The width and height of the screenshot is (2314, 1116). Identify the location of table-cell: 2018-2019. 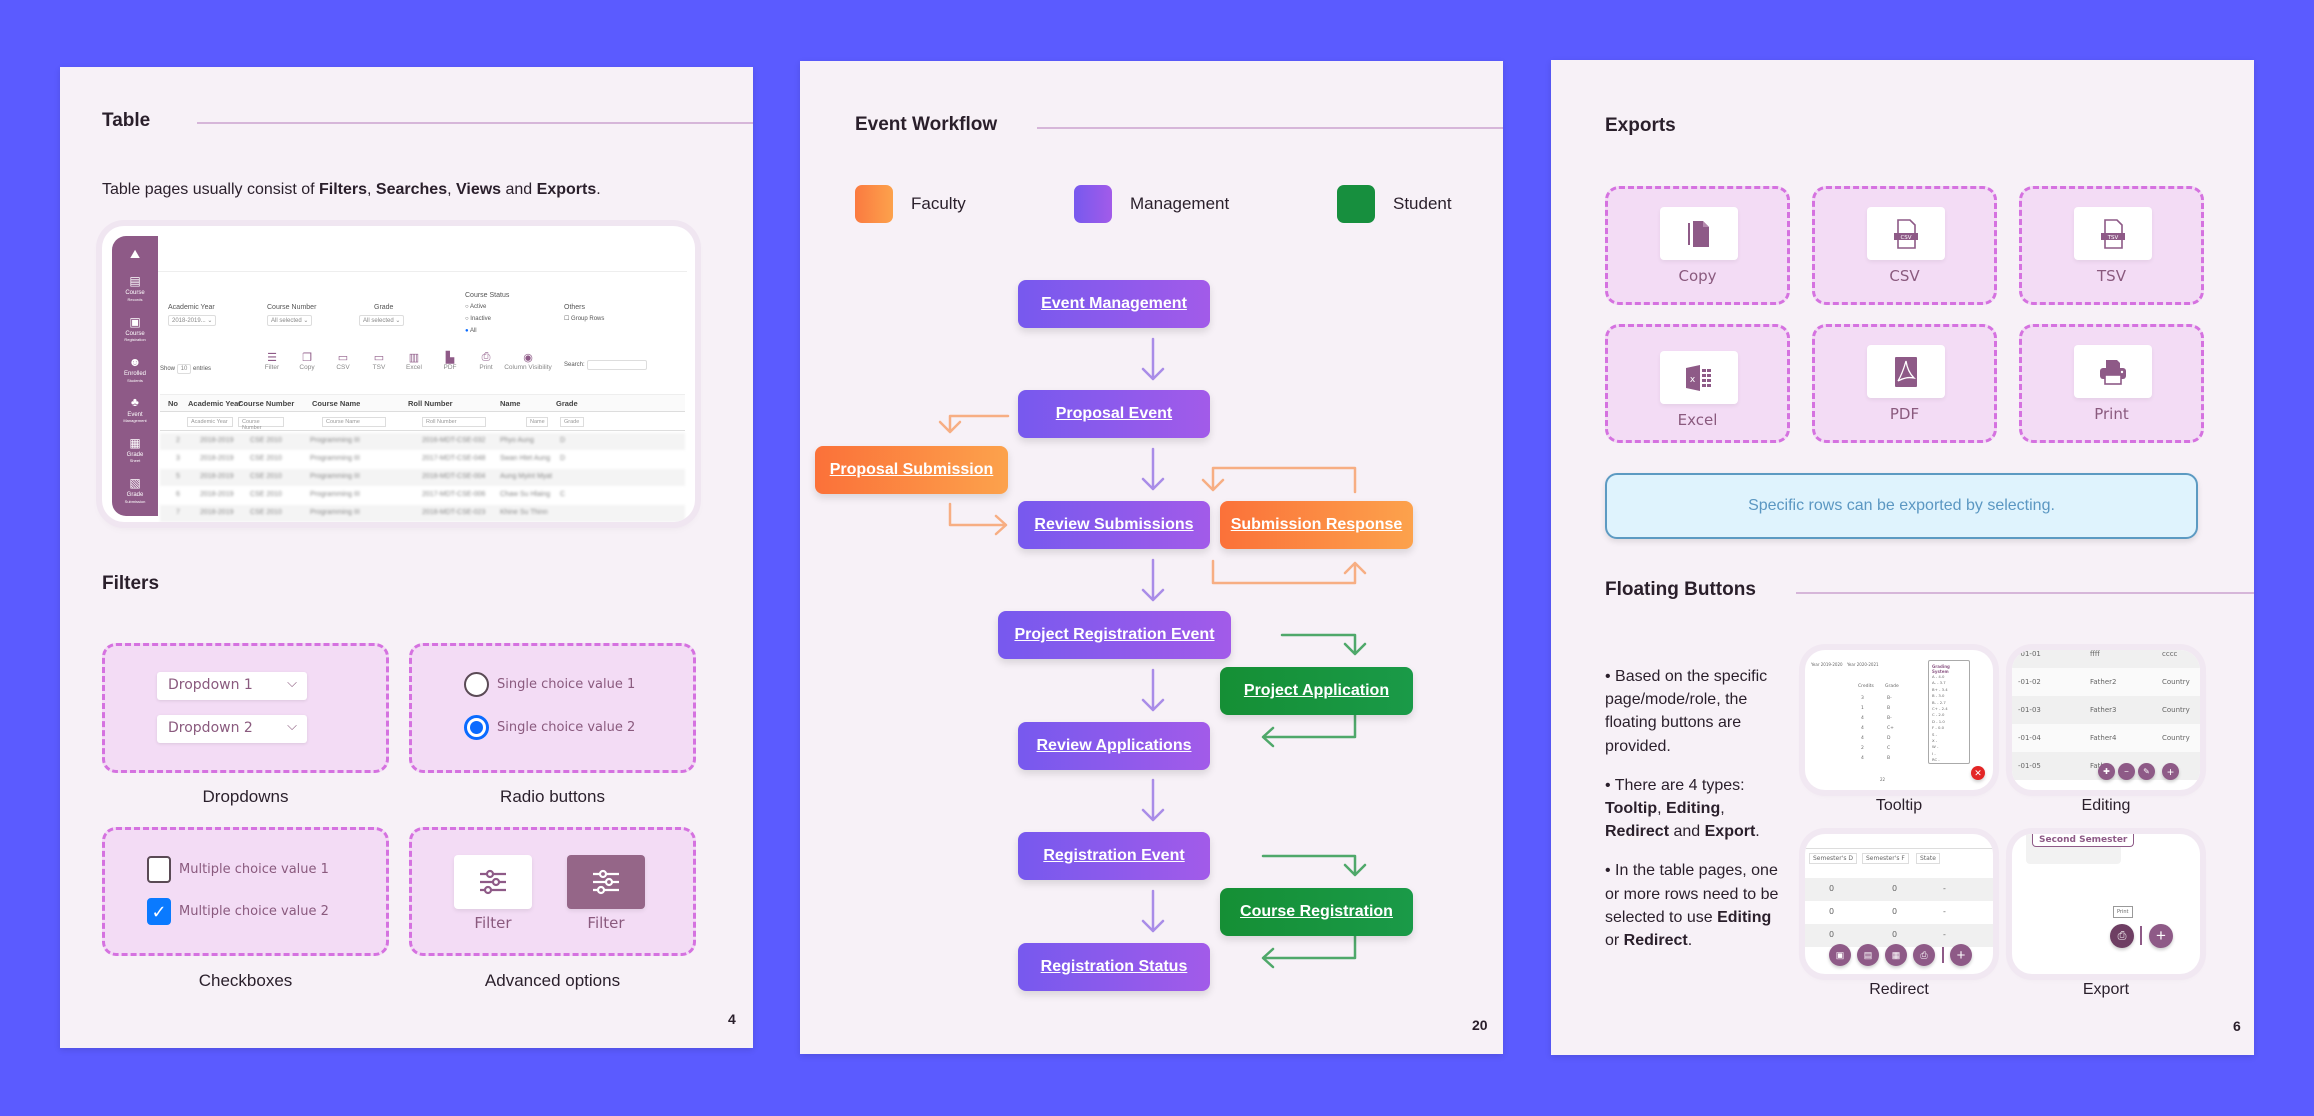
(217, 458).